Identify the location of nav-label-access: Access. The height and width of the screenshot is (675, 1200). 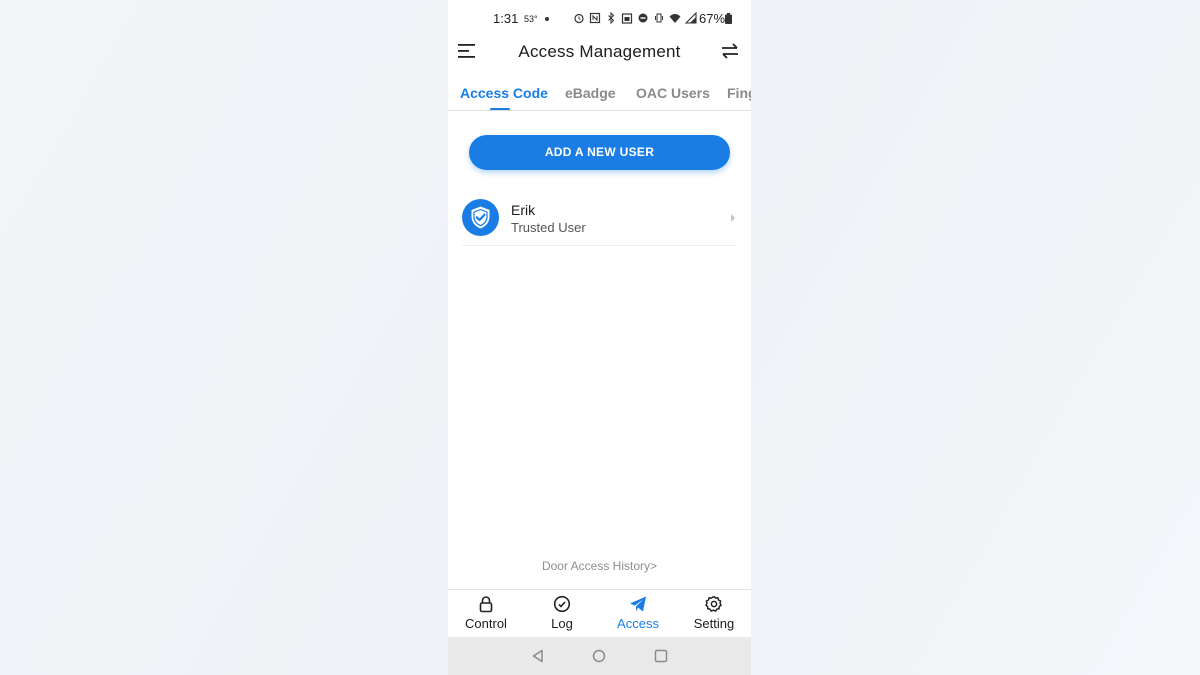
(638, 623).